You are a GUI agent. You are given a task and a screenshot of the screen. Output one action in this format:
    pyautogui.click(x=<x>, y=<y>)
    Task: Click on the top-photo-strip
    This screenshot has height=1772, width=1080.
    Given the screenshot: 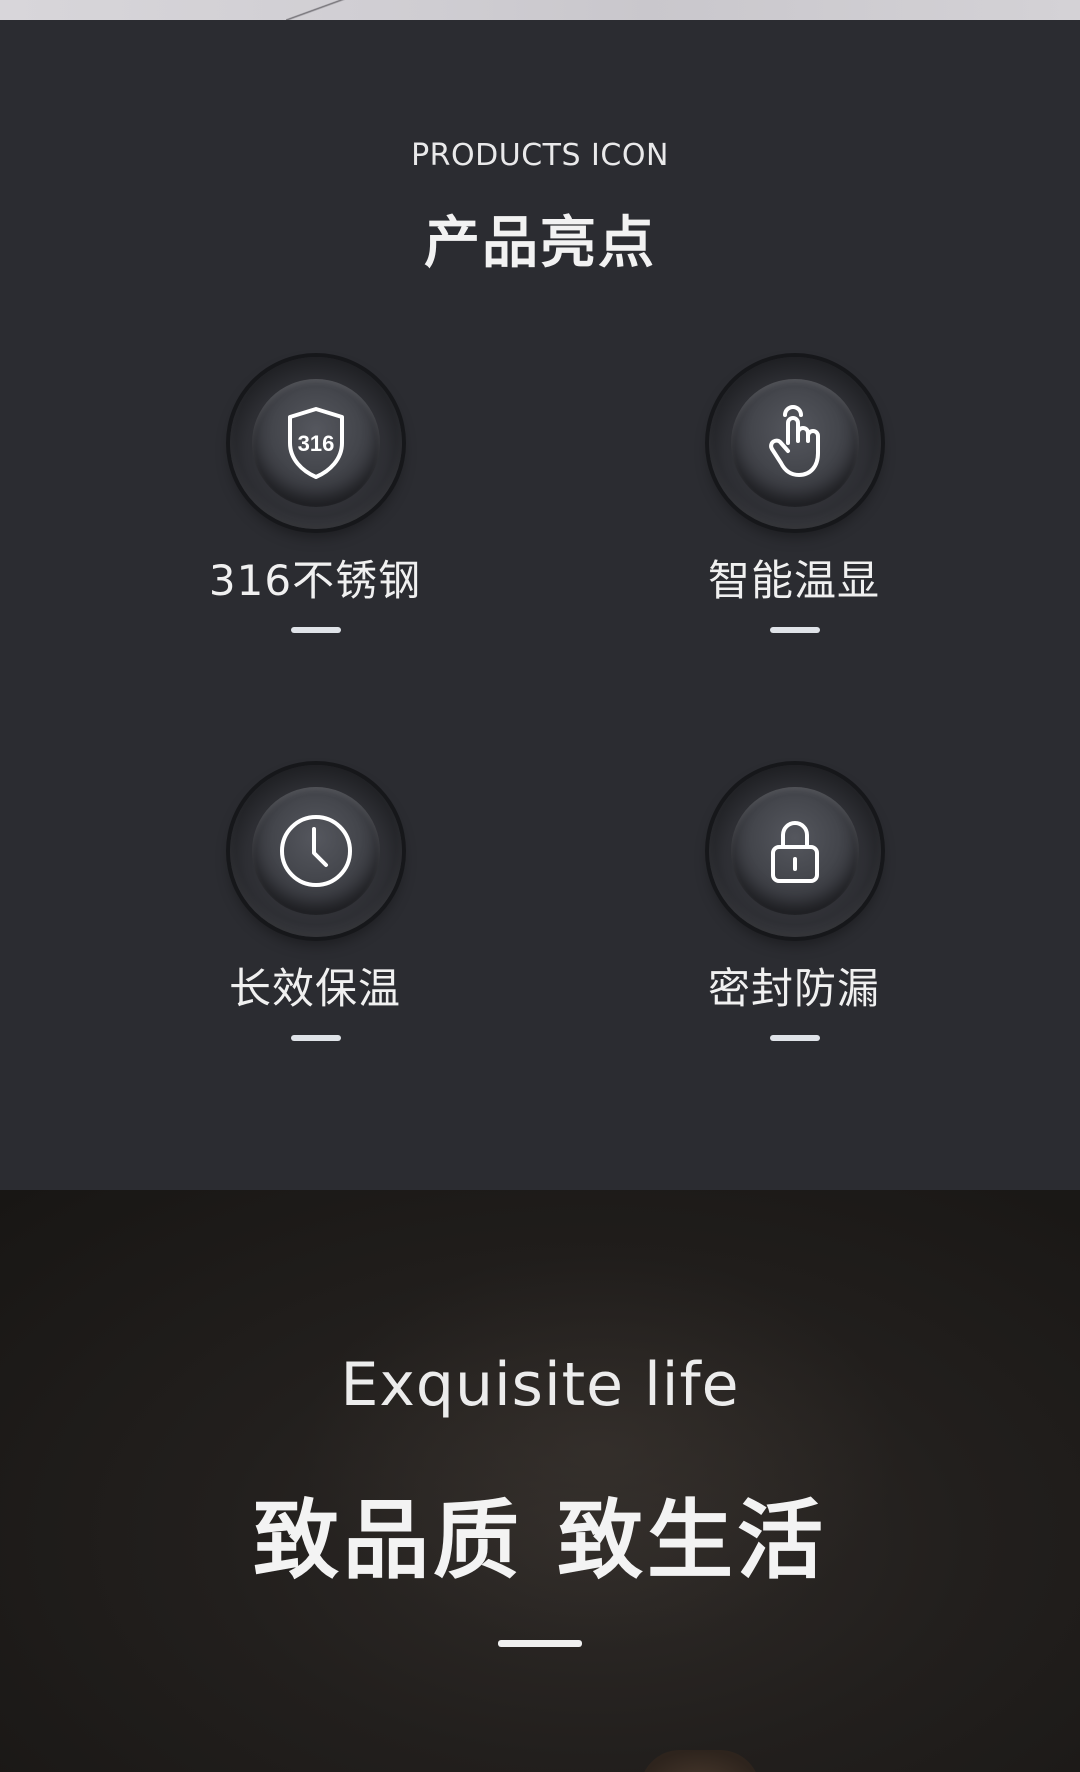 What is the action you would take?
    pyautogui.click(x=540, y=10)
    